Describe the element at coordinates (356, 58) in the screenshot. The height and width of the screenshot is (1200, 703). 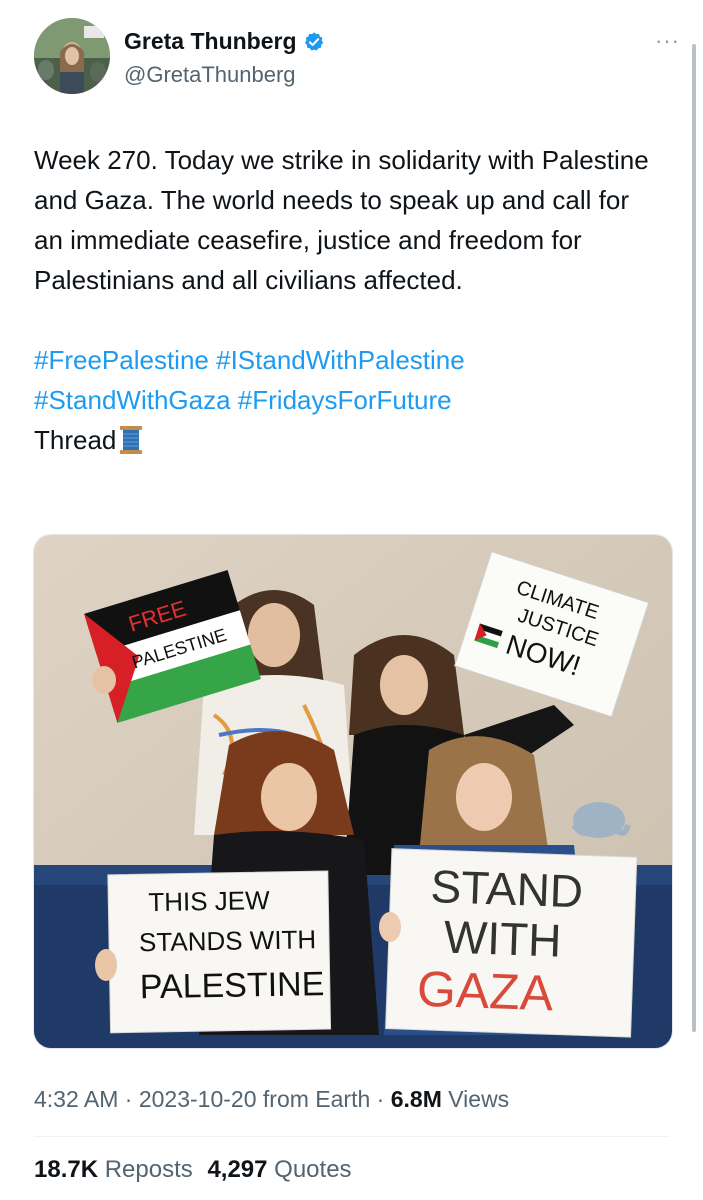
I see `tweet-header: Greta Thunberg @GretaThunberg ···` at that location.